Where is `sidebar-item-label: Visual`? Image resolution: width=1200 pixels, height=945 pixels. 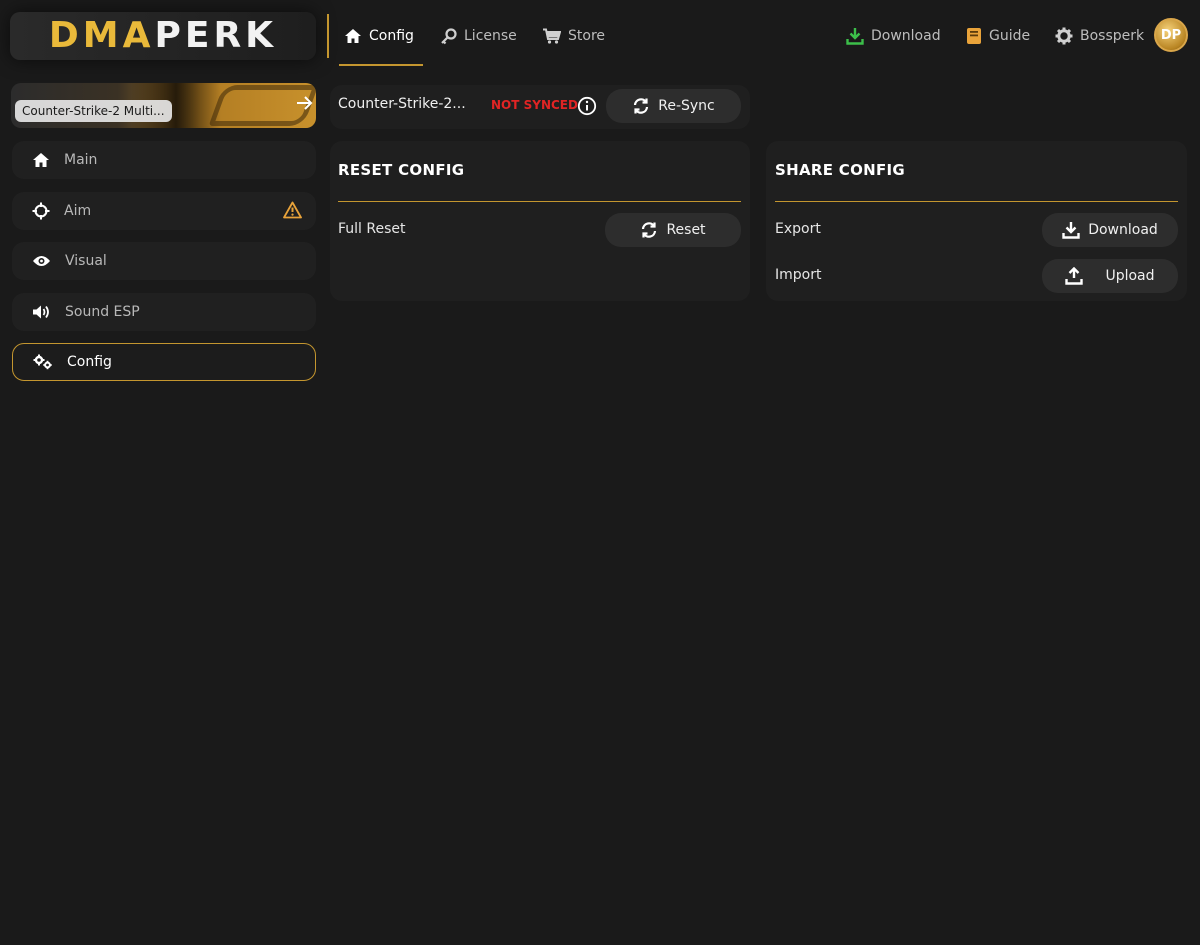
sidebar-item-label: Visual is located at coordinates (86, 261).